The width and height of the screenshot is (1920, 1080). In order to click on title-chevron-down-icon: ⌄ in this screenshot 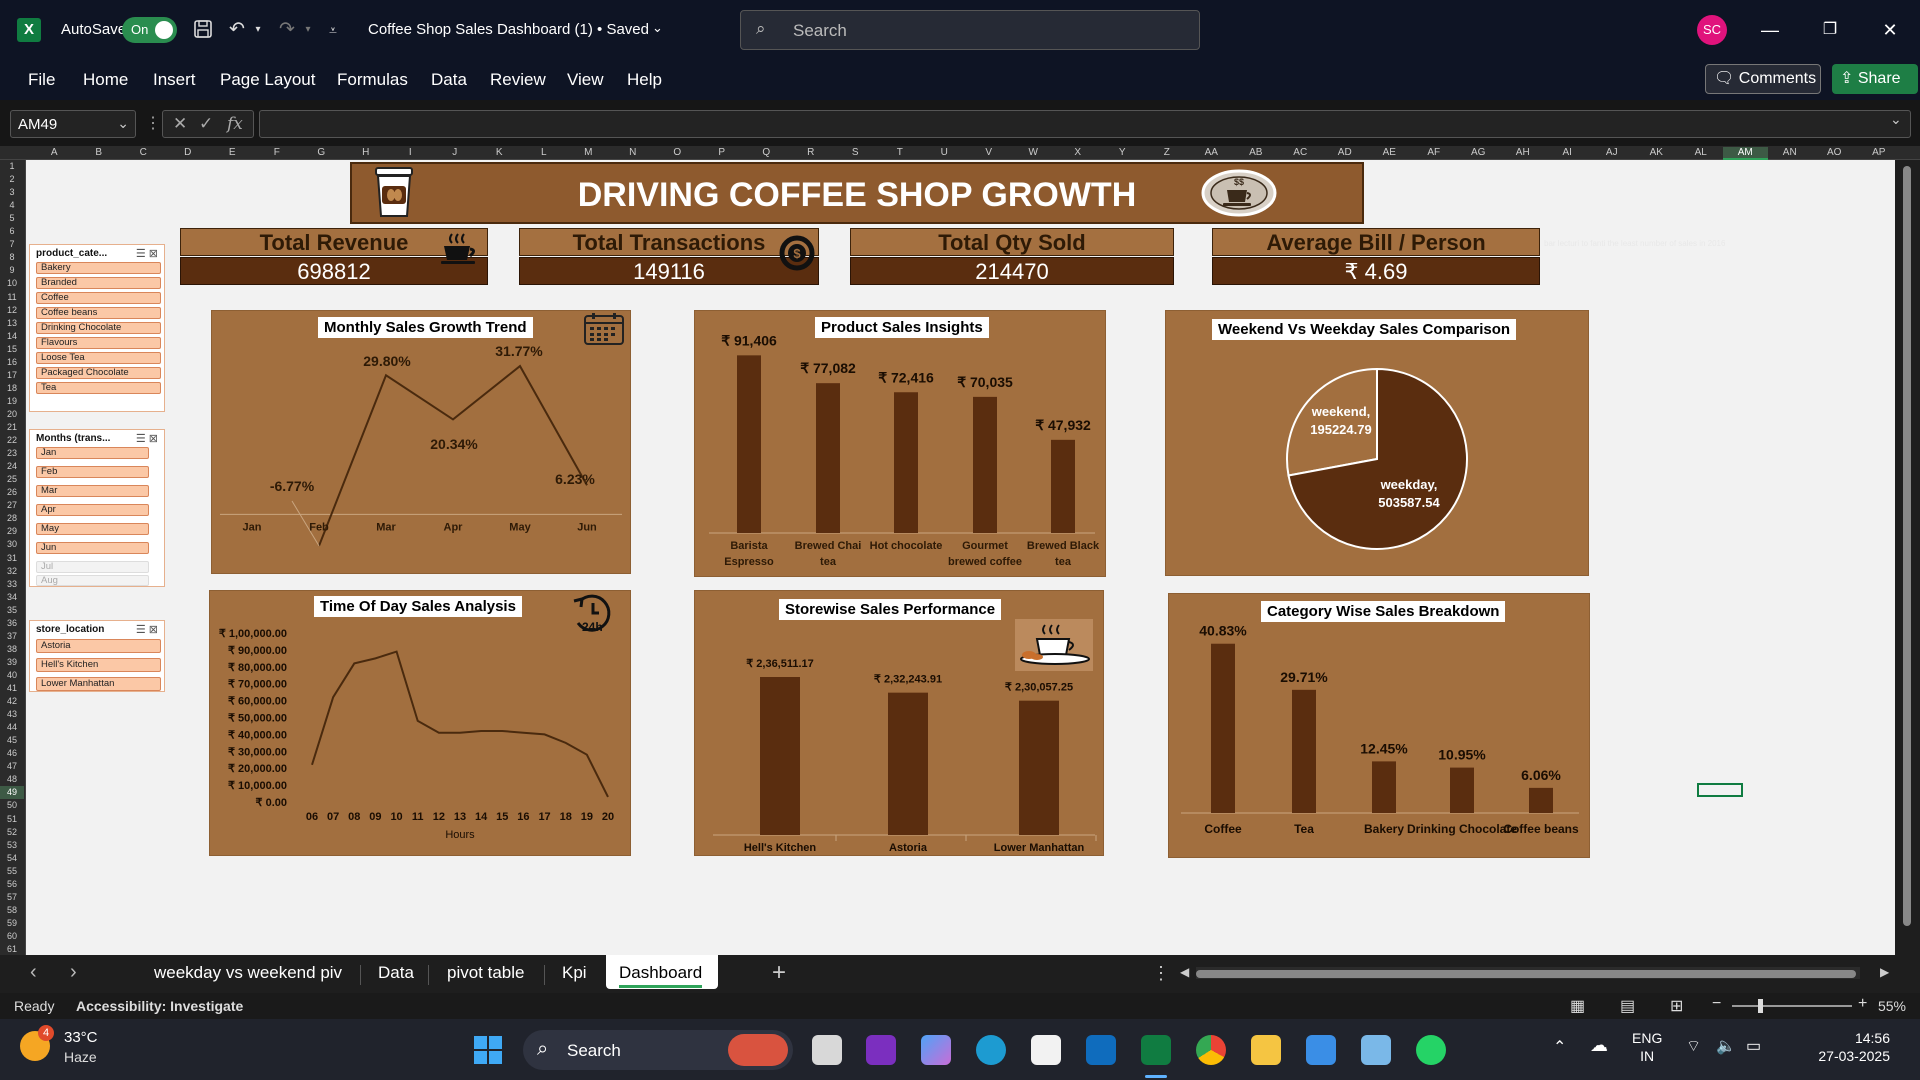, I will do `click(657, 28)`.